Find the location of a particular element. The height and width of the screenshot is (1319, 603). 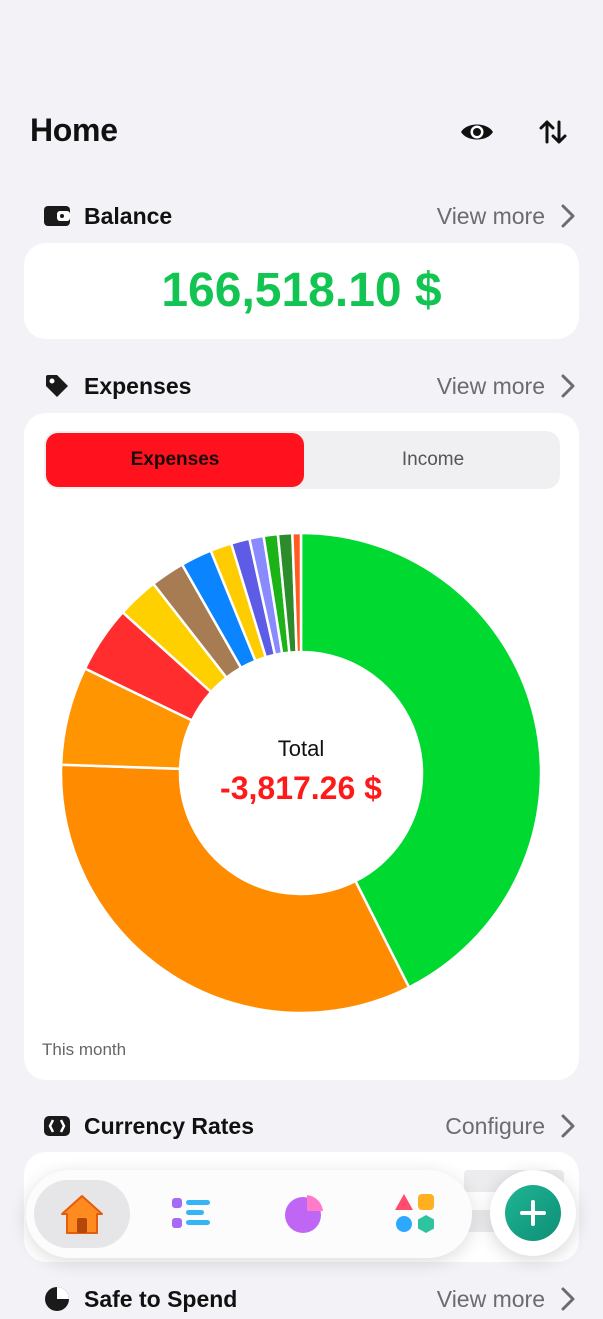

tab-income: Income is located at coordinates (433, 460).